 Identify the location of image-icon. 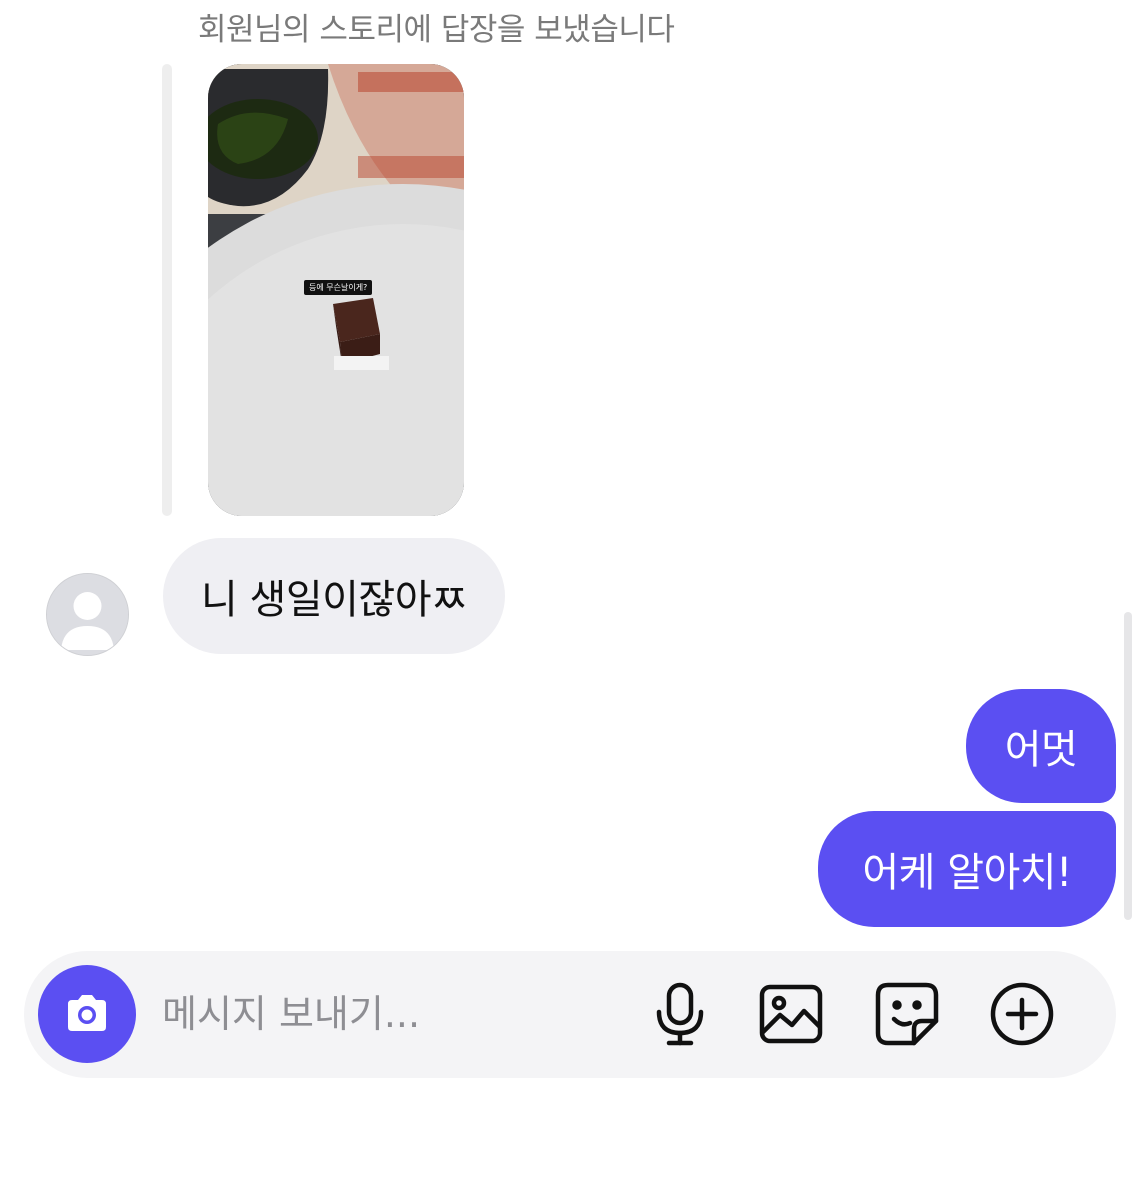
(791, 1014).